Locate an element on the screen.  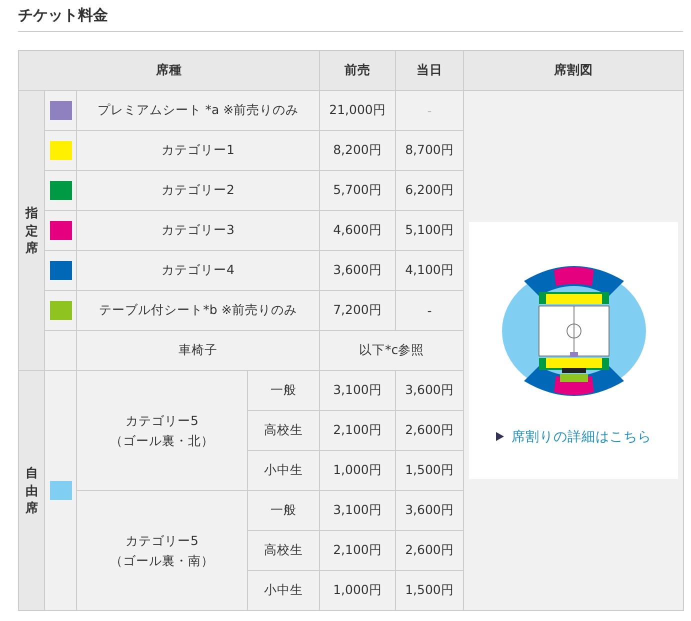
table-cell: カテゴリー4 is located at coordinates (198, 270).